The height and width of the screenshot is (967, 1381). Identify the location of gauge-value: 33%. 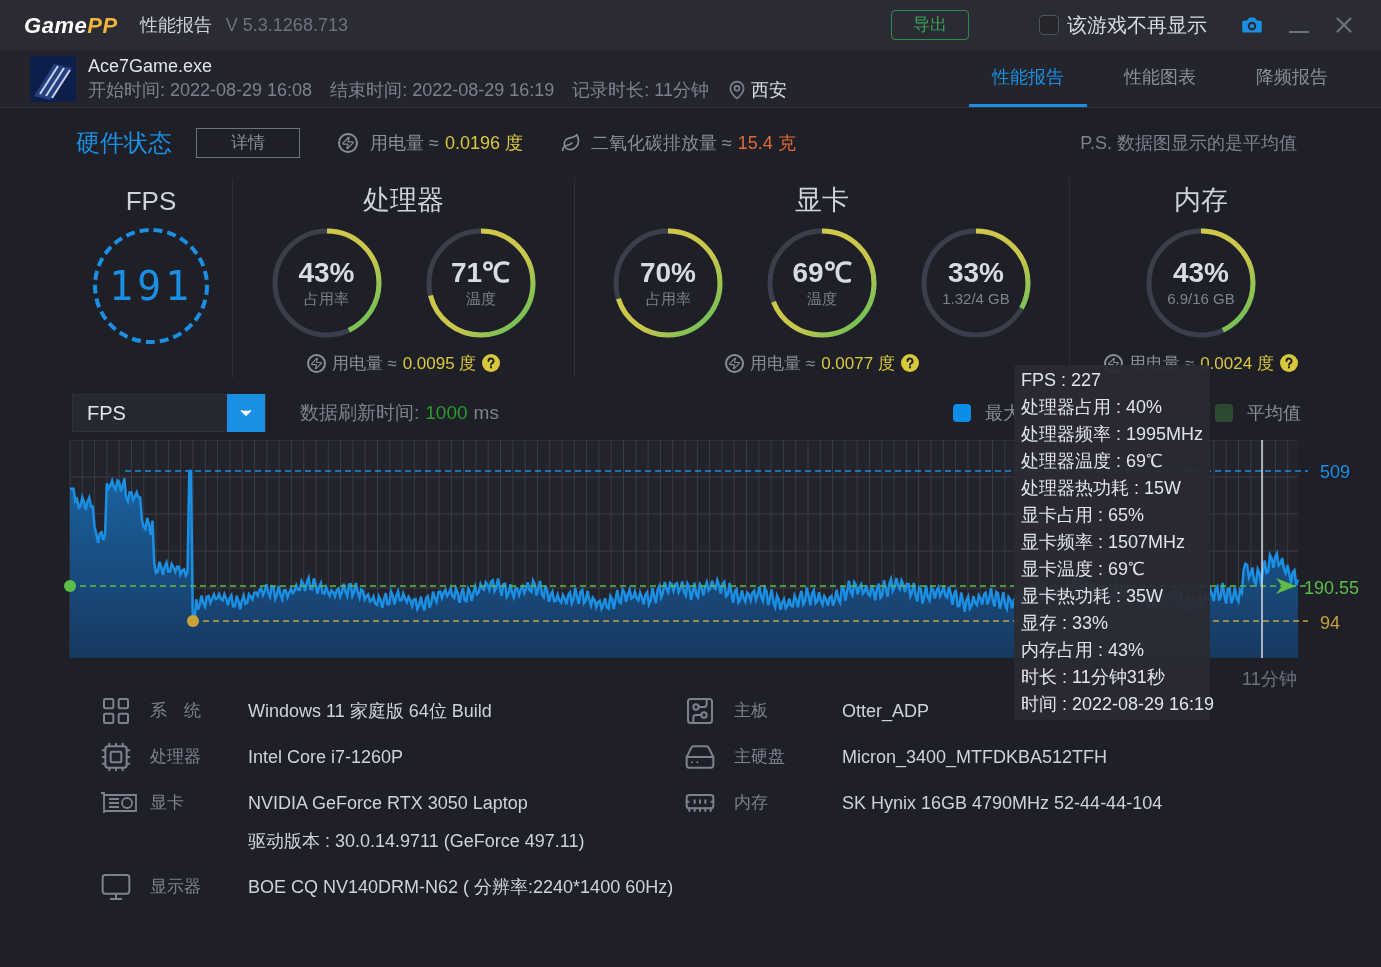
(975, 272).